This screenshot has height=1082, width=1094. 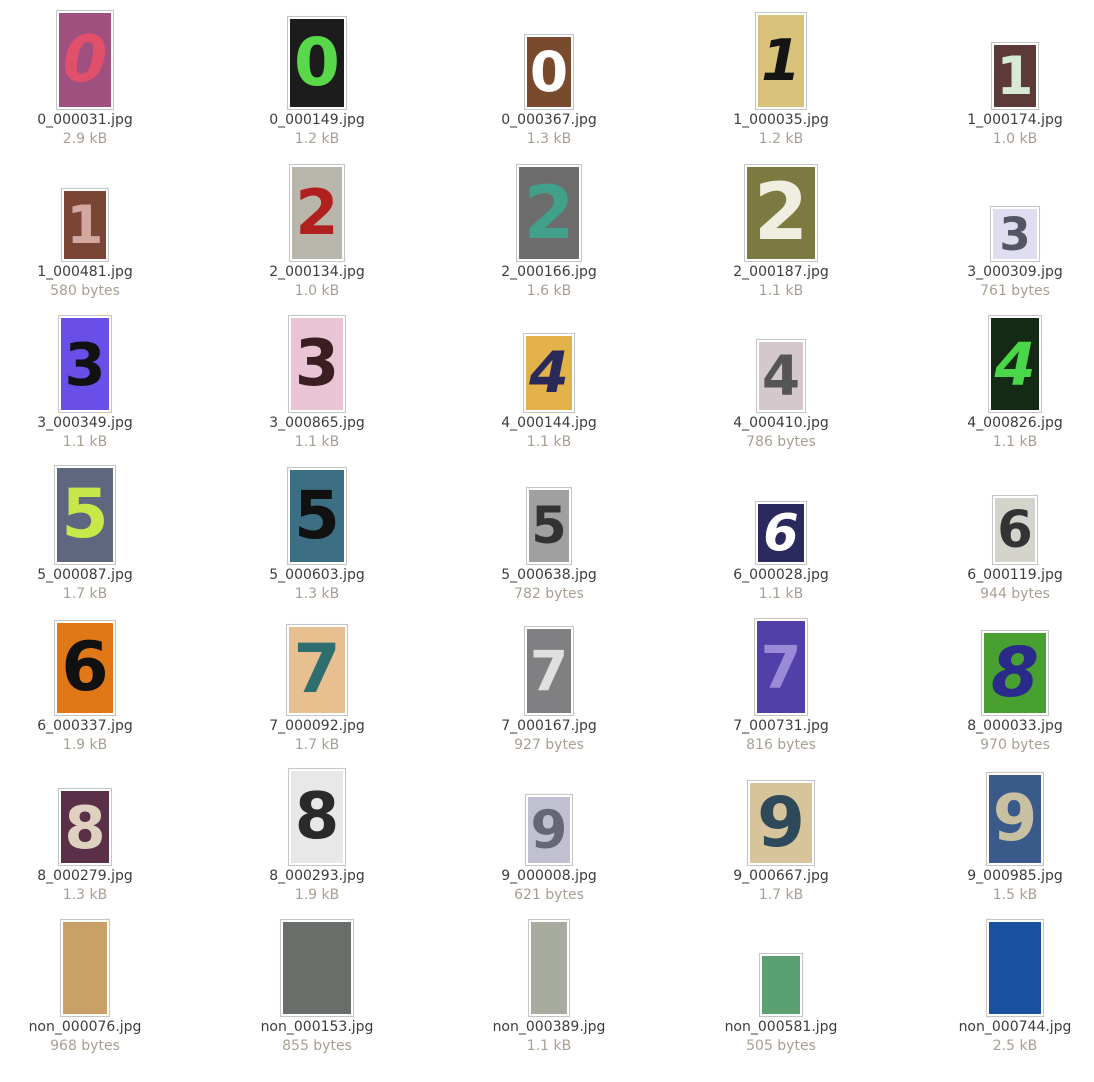 I want to click on file-name: 6_000337.jpg, so click(x=92, y=726).